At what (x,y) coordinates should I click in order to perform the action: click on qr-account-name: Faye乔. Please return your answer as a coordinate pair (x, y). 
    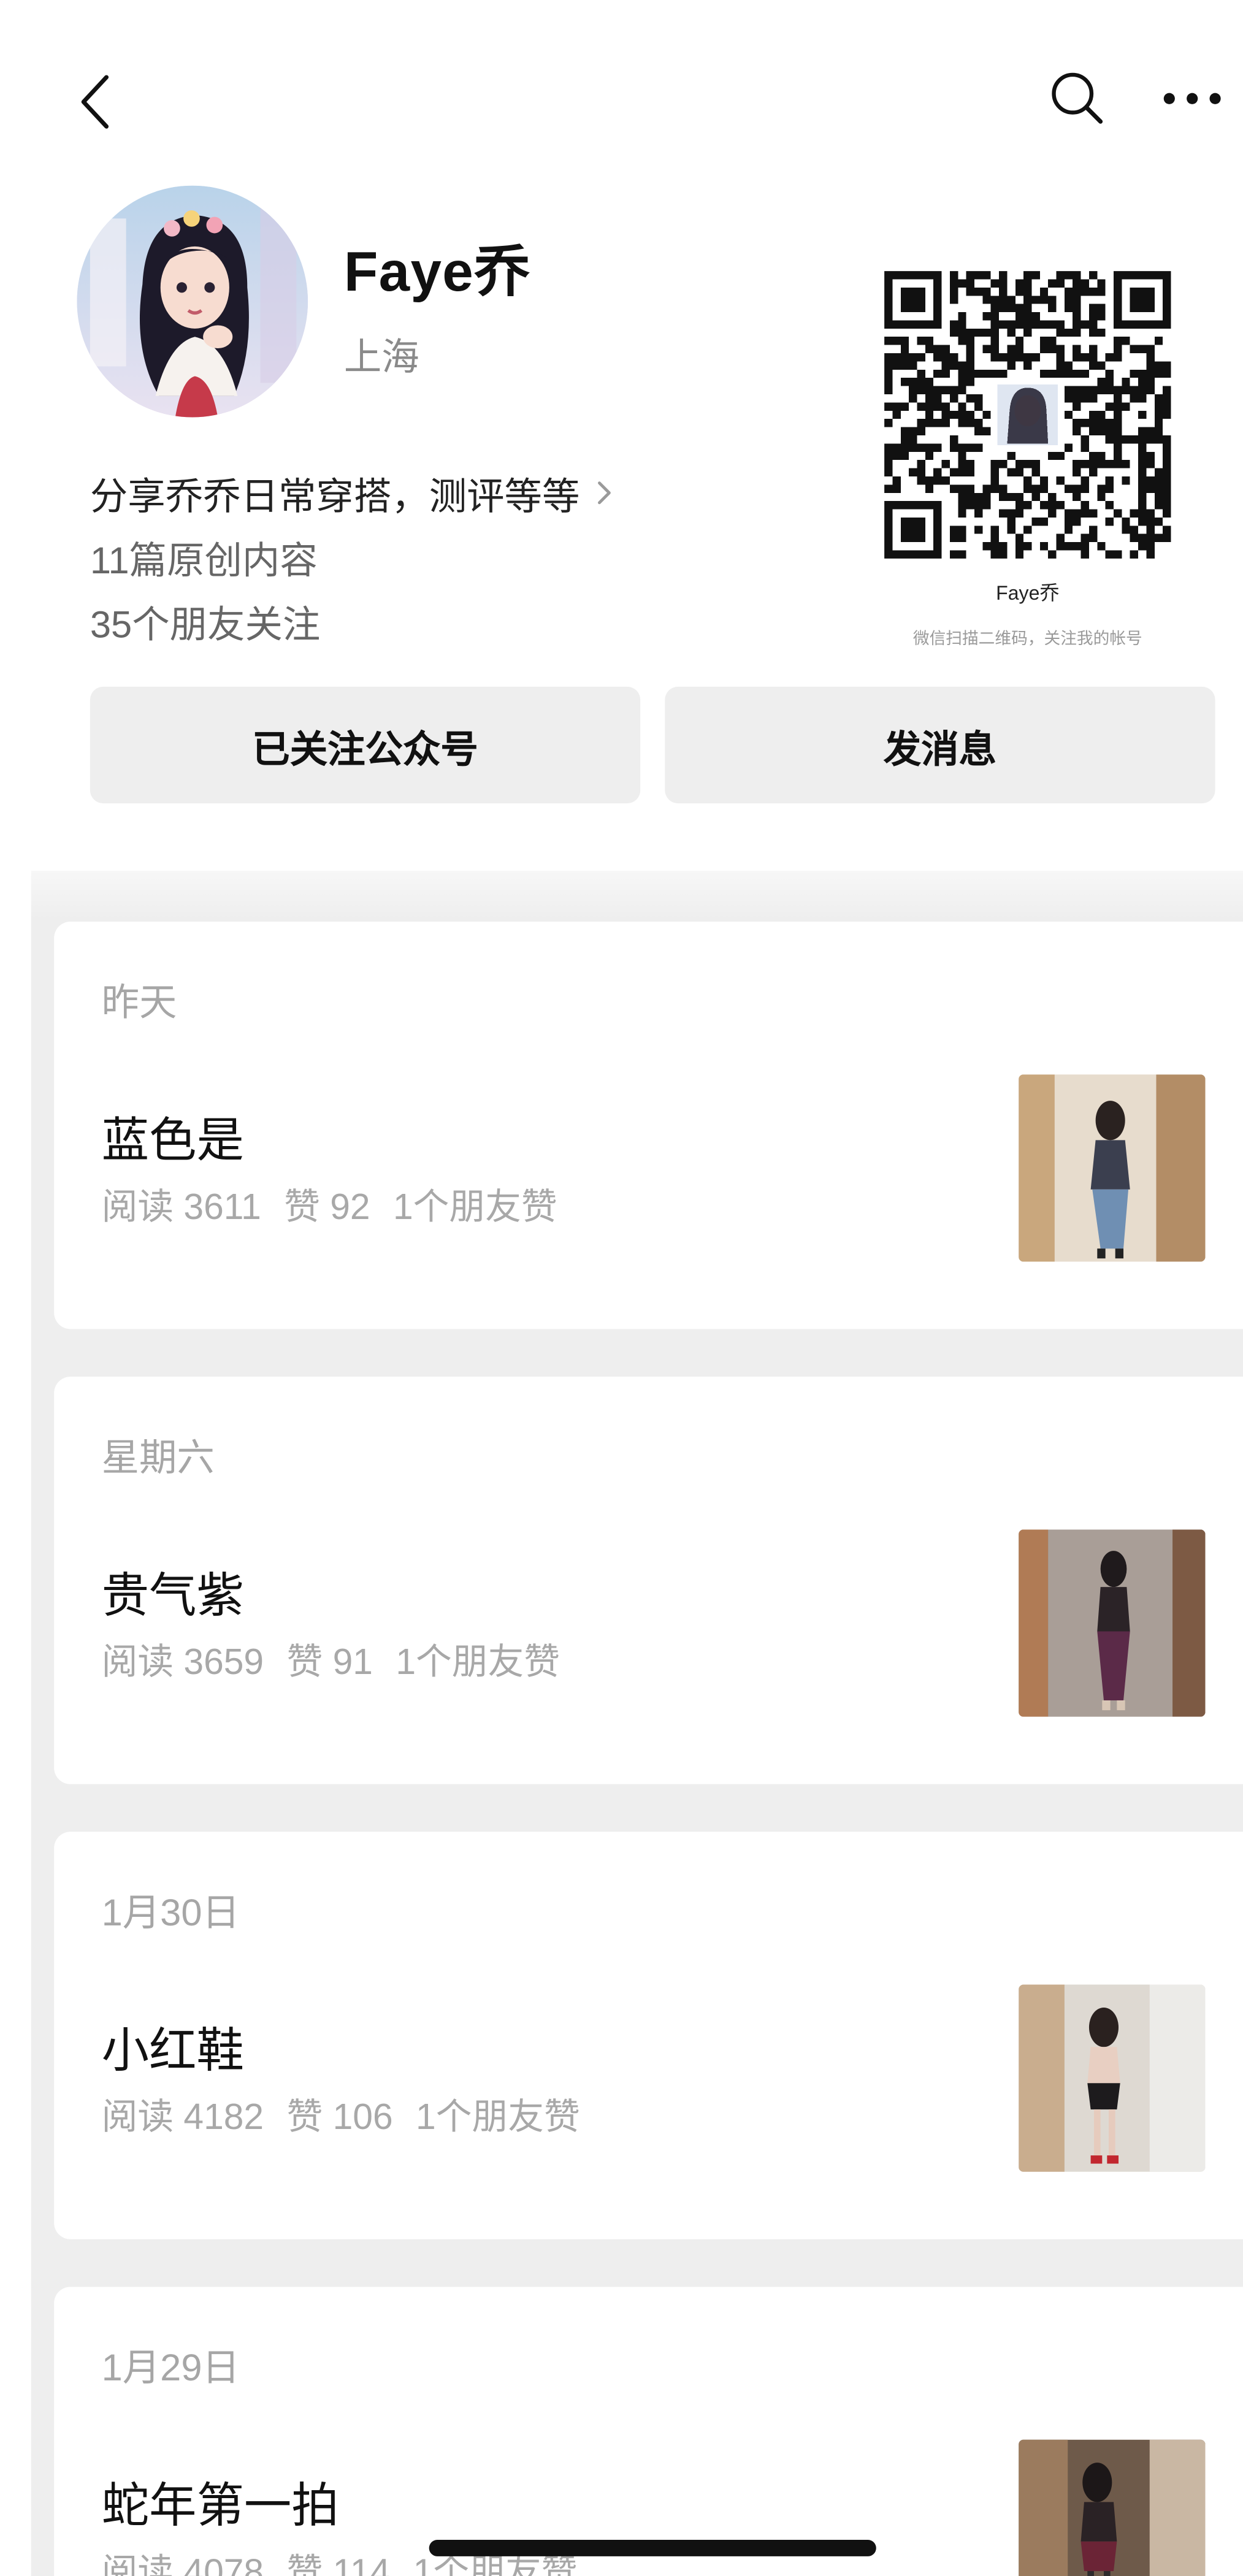
    Looking at the image, I should click on (1028, 593).